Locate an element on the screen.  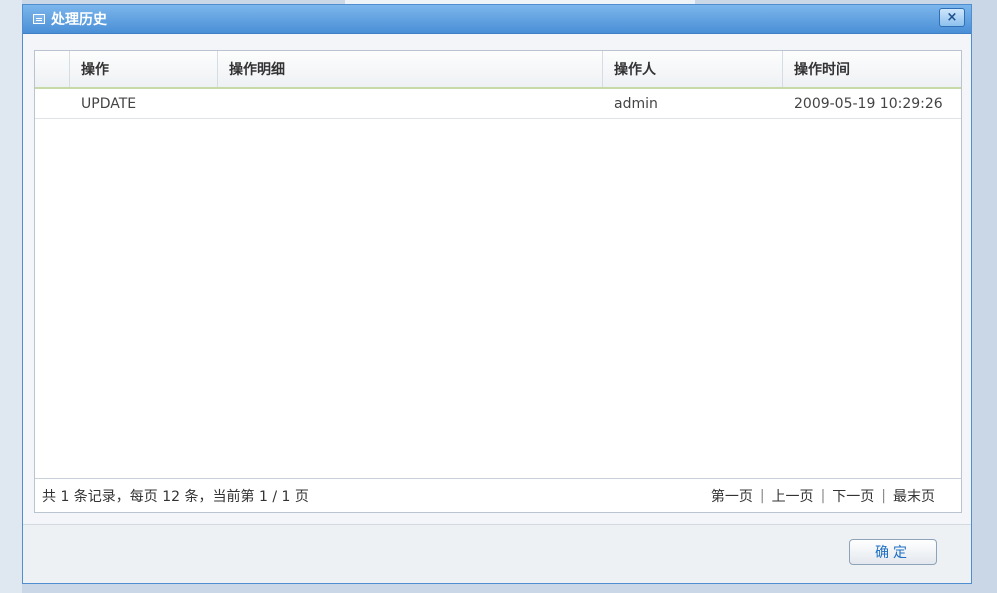
column-header-time: 操作时间 is located at coordinates (872, 69).